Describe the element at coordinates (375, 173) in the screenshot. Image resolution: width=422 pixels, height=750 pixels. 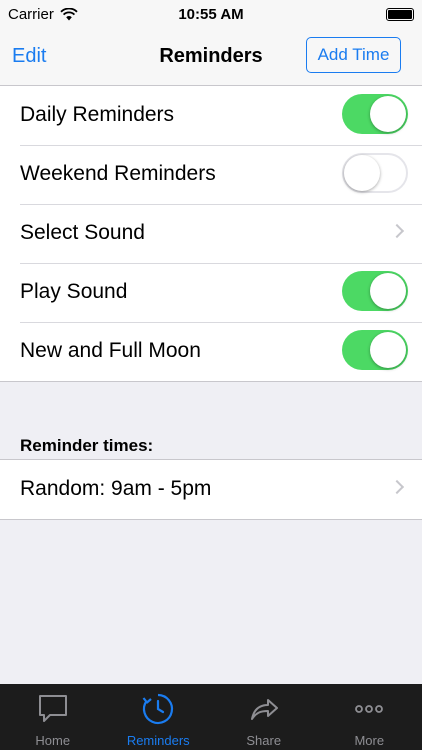
I see `weekend-reminders-toggle` at that location.